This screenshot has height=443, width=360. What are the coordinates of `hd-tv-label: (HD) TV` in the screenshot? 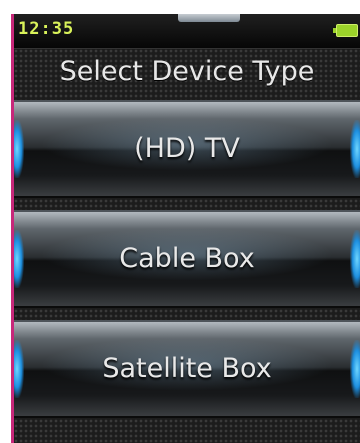 It's located at (187, 148).